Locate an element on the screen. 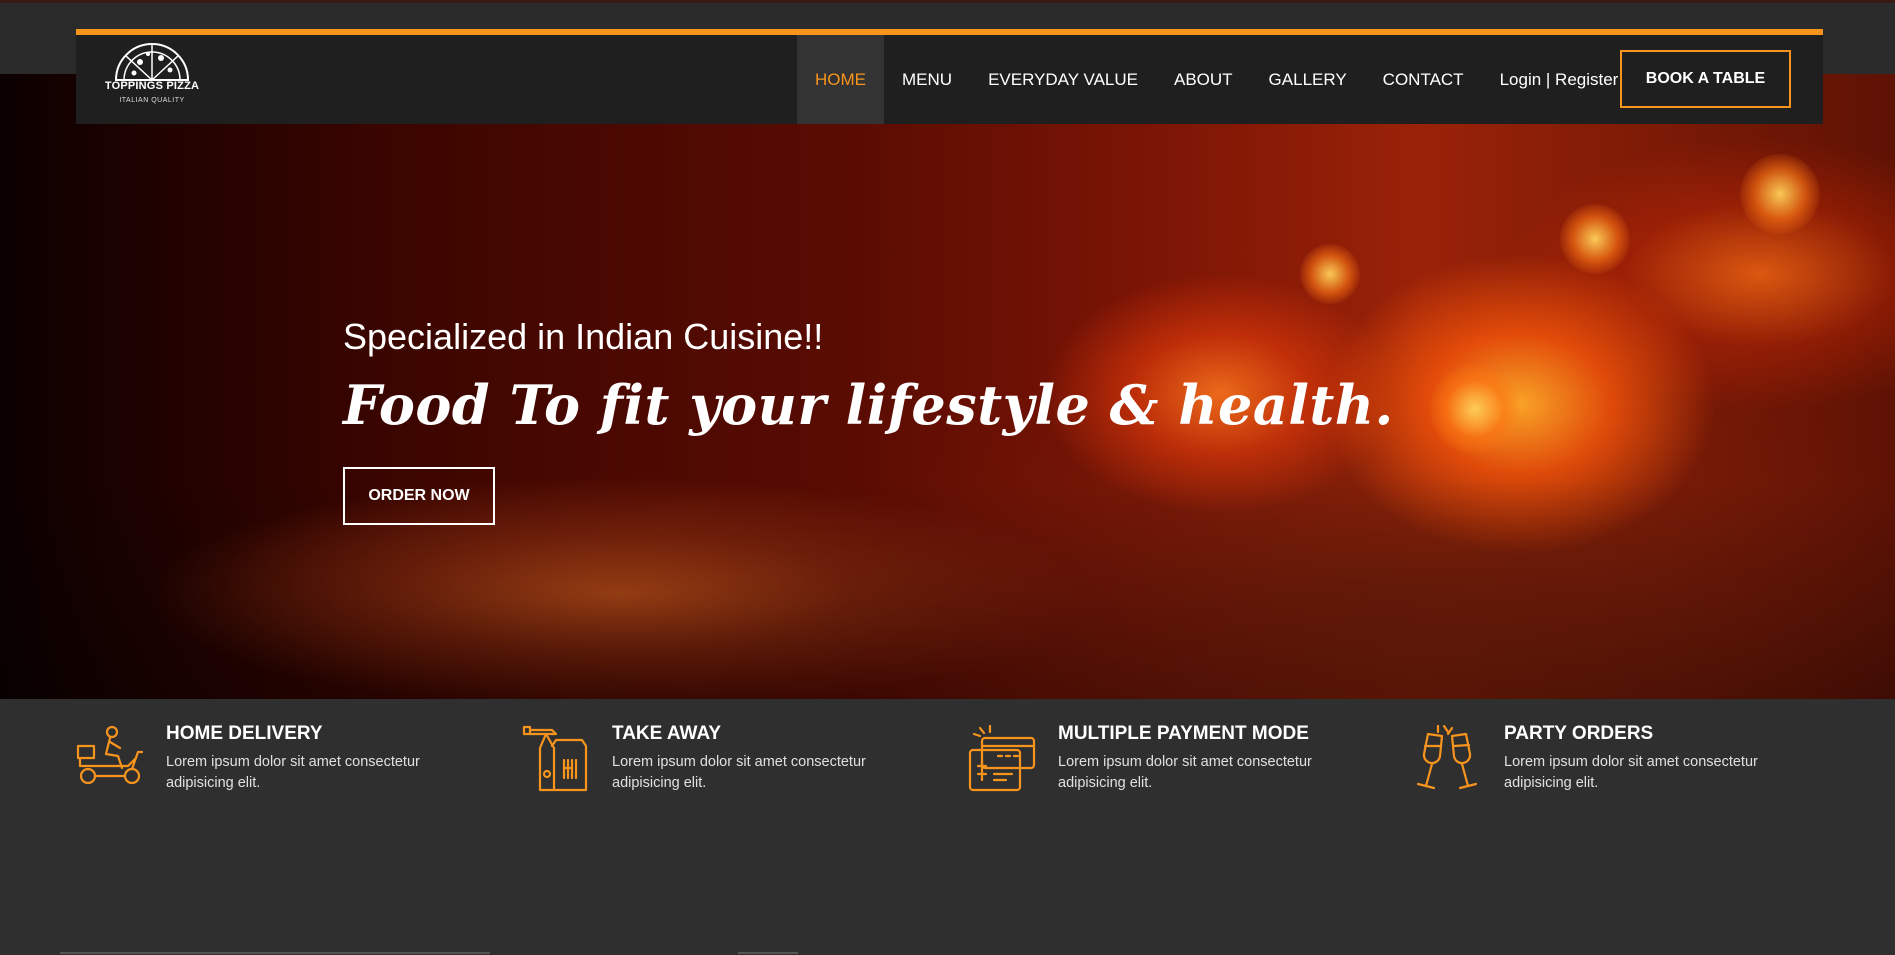  feature-title: TAKE AWAY is located at coordinates (667, 733).